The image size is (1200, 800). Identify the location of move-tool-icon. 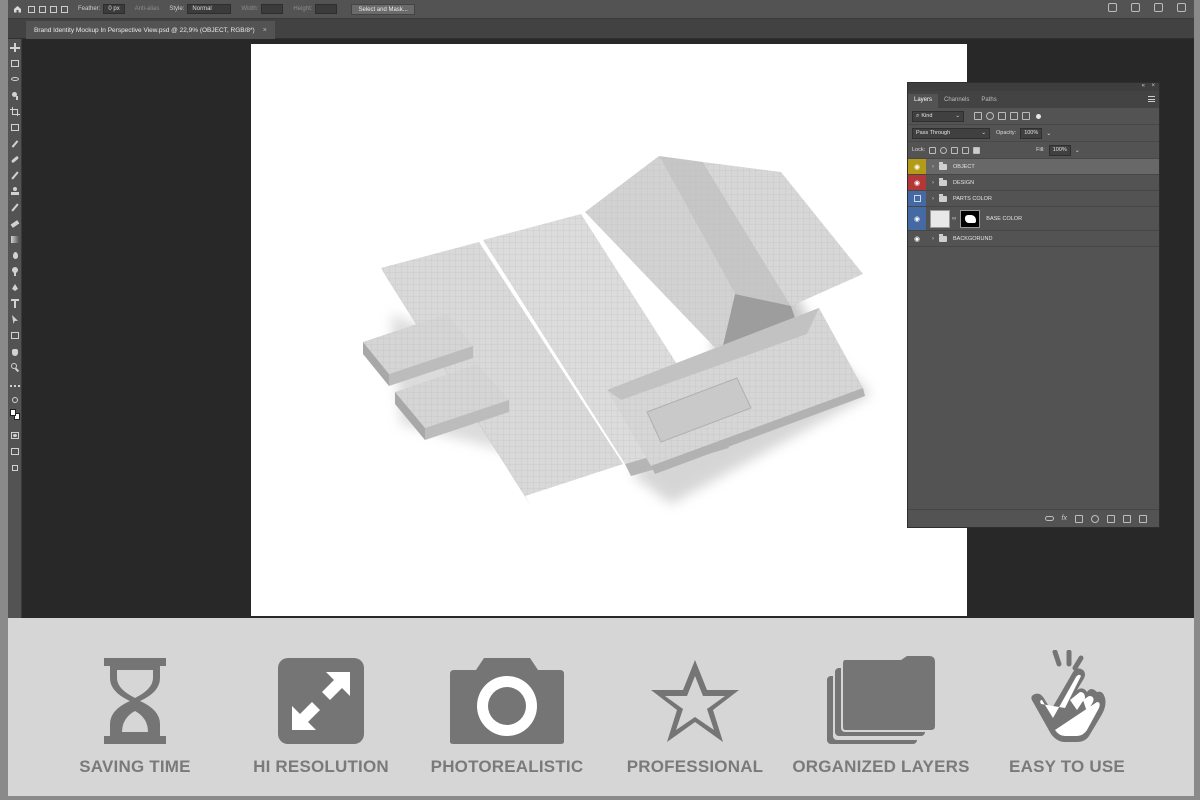
(15, 47).